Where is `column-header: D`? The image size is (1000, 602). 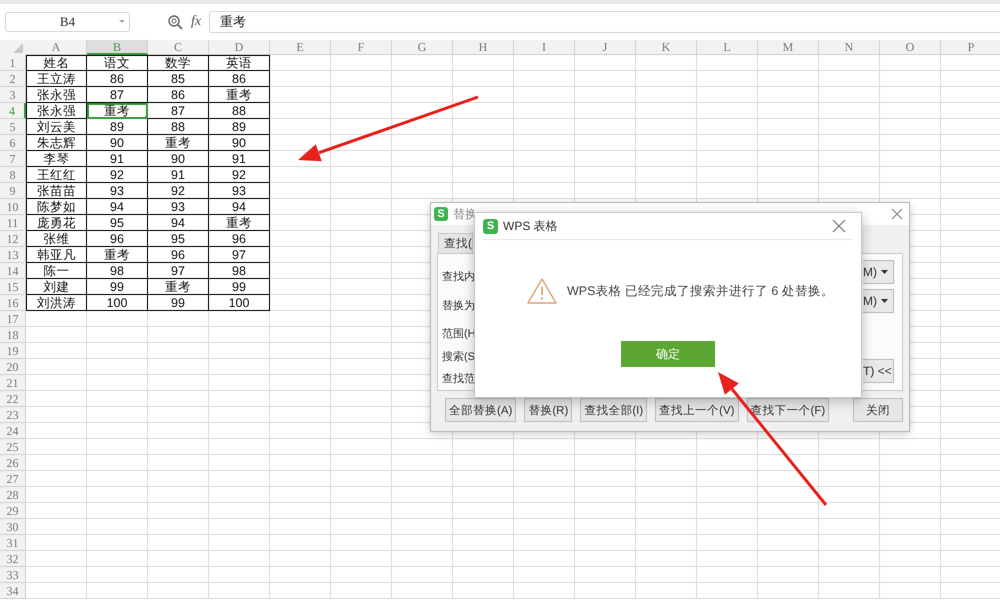
column-header: D is located at coordinates (239, 47).